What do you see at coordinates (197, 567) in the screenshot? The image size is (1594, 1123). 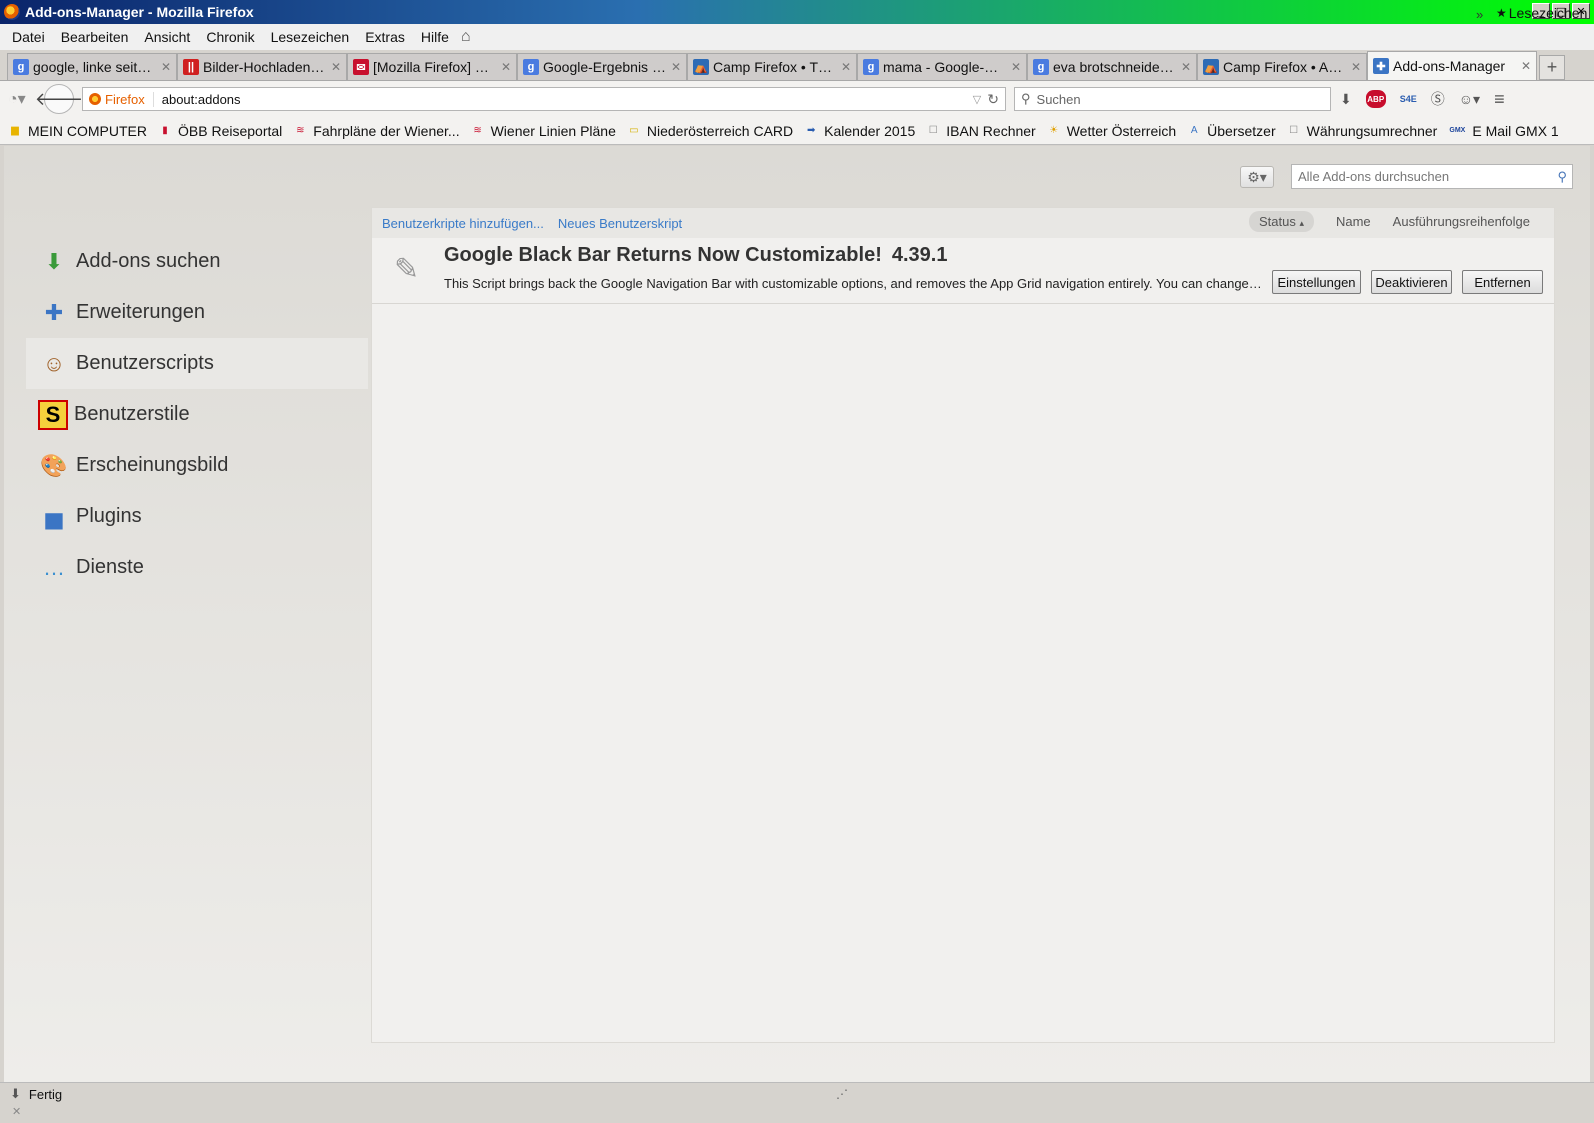 I see `category-chat: … Dienste` at bounding box center [197, 567].